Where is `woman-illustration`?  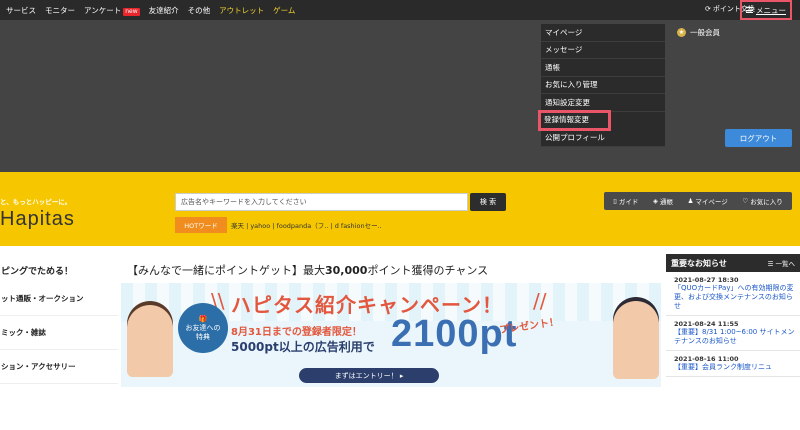
woman-illustration is located at coordinates (150, 341).